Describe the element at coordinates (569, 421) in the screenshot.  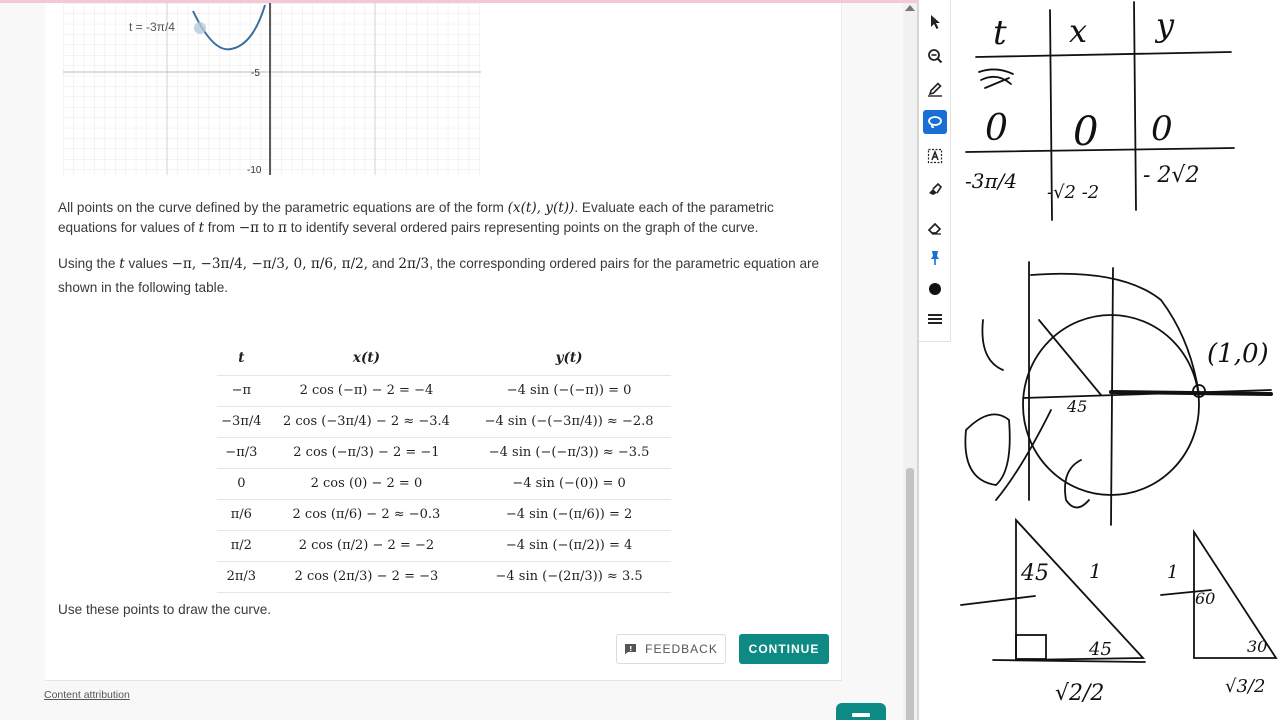
I see `y-cell: −4 sin (−(−3π/4)) ≈ −2.8` at that location.